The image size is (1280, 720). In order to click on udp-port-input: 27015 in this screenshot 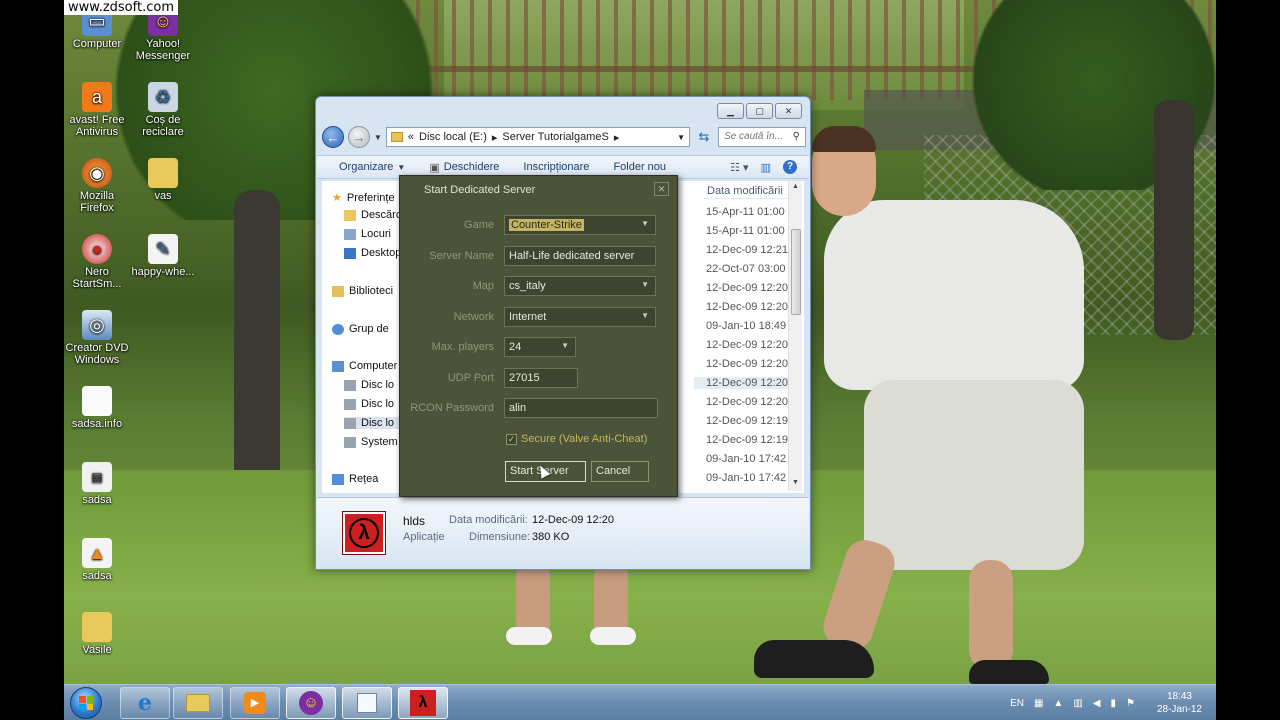, I will do `click(541, 378)`.